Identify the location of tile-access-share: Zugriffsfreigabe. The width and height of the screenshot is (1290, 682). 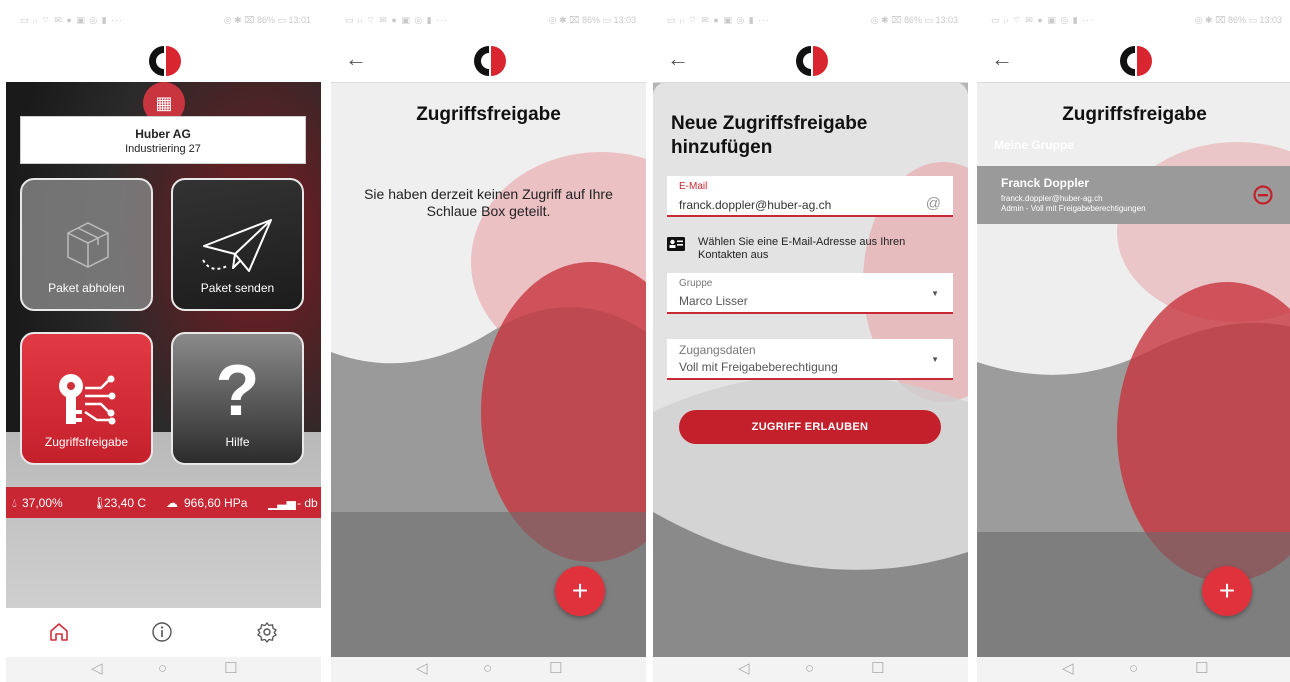
(86, 398).